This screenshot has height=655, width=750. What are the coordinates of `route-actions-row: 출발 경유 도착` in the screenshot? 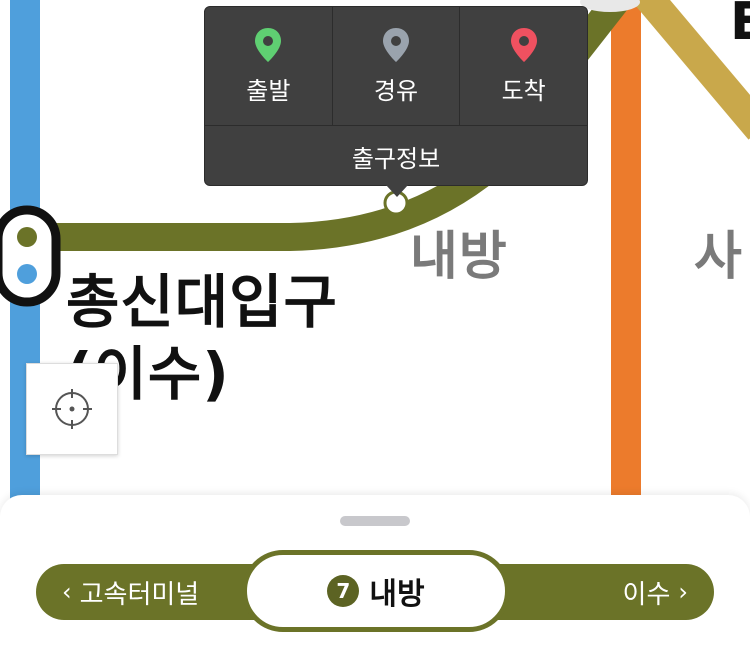 It's located at (396, 66).